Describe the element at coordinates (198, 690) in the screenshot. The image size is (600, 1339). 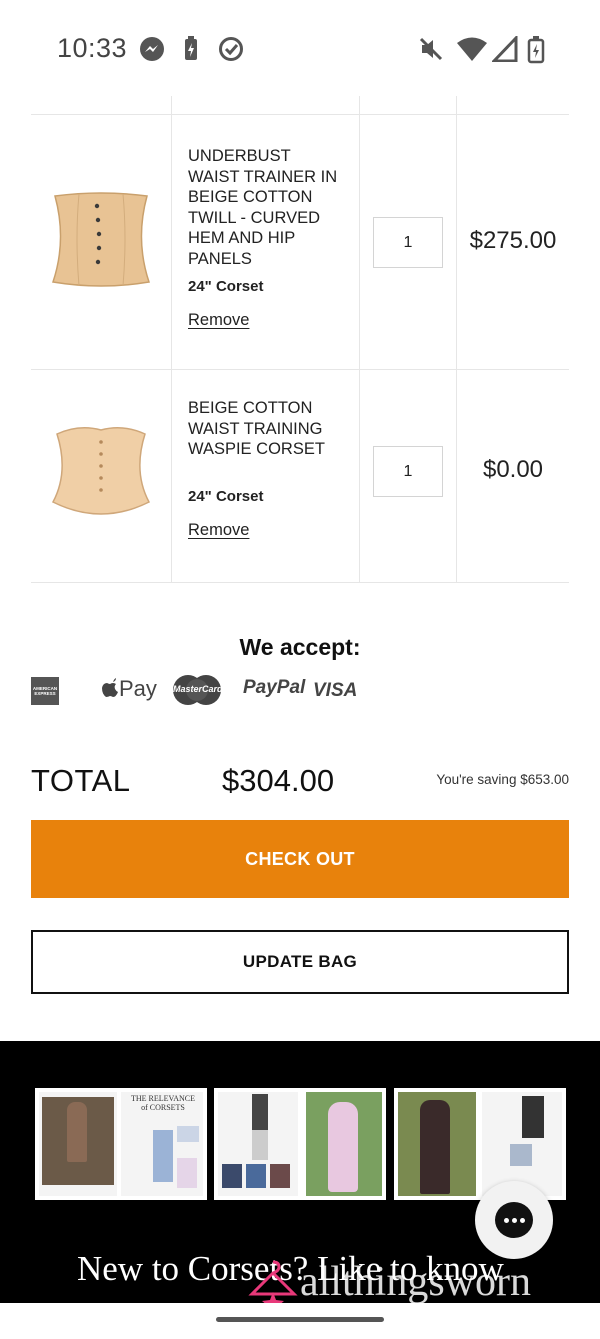
I see `mastercard-icon: MasterCard` at that location.